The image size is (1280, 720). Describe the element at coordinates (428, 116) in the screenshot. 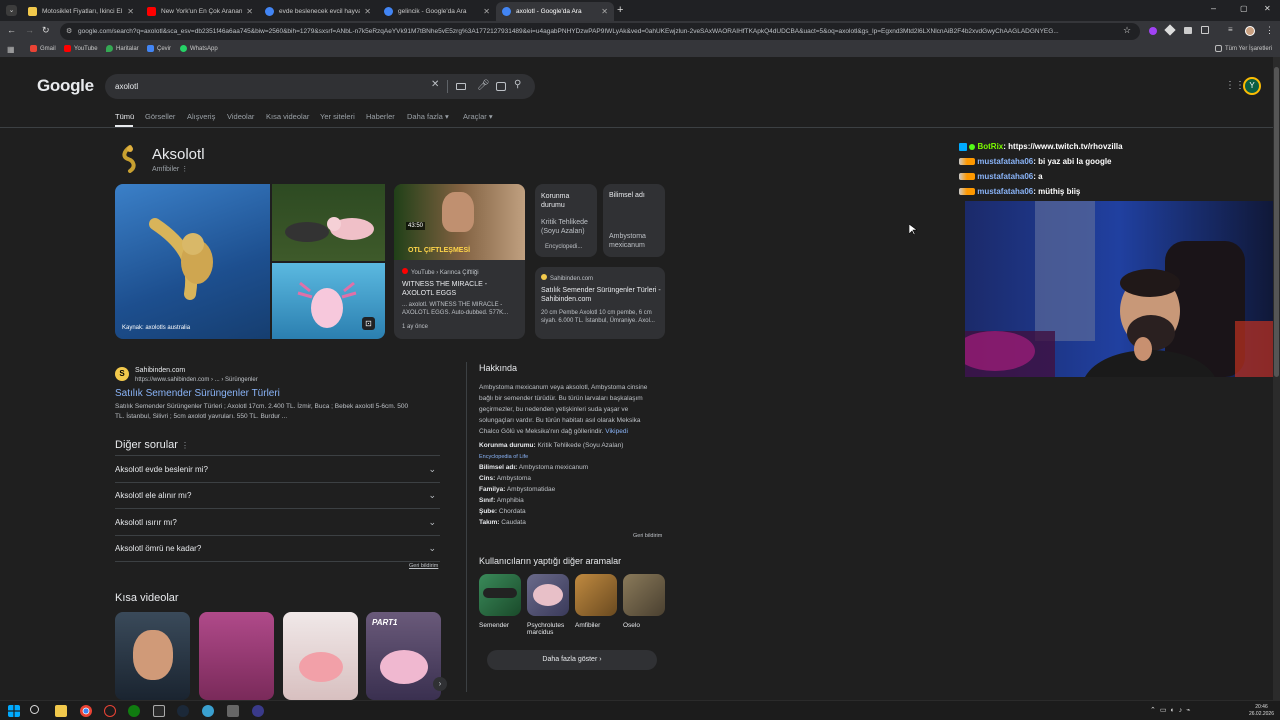

I see `tab-more: Daha fazla ▾` at that location.